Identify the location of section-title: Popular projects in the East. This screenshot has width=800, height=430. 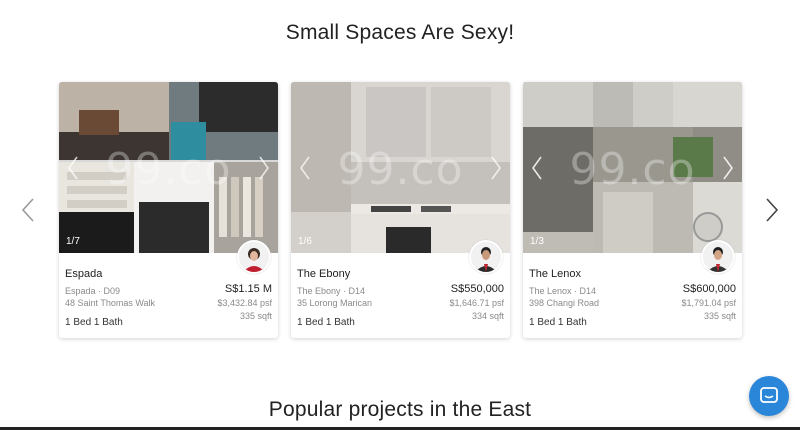
(400, 409).